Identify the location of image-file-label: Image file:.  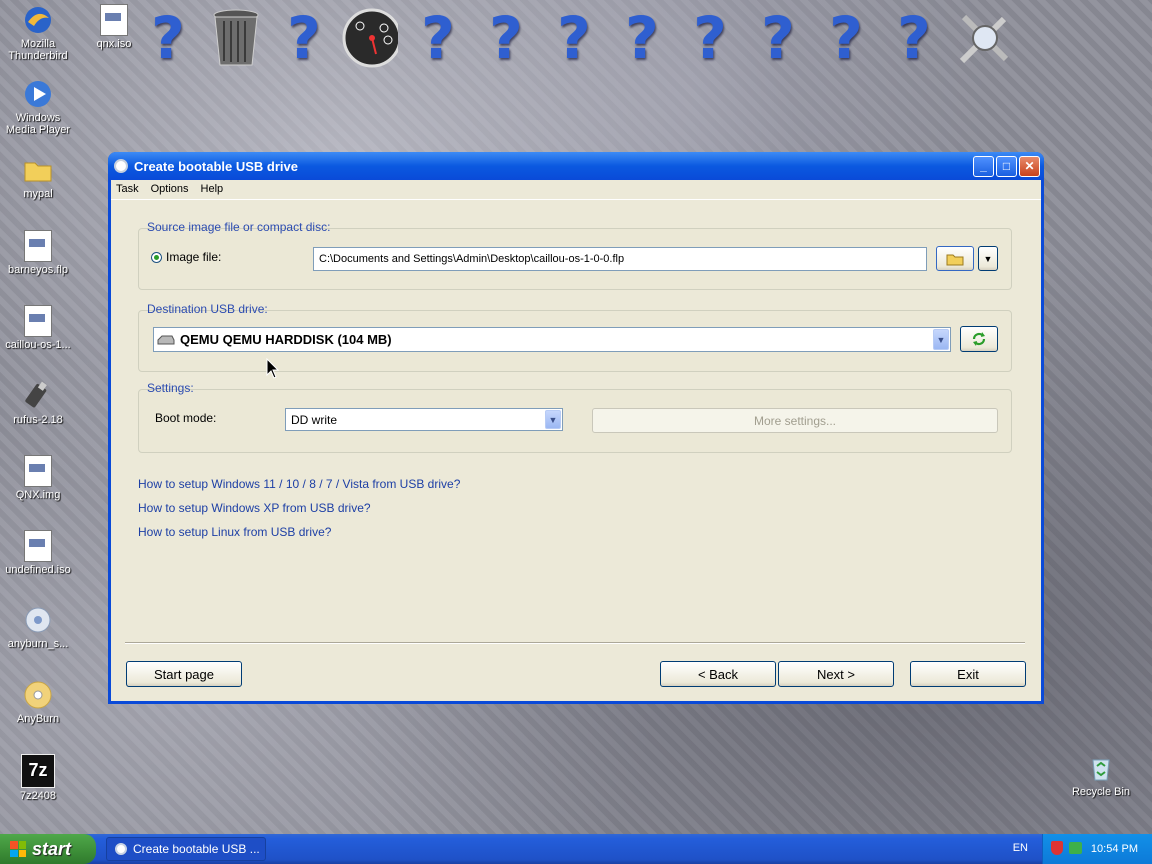
(194, 257).